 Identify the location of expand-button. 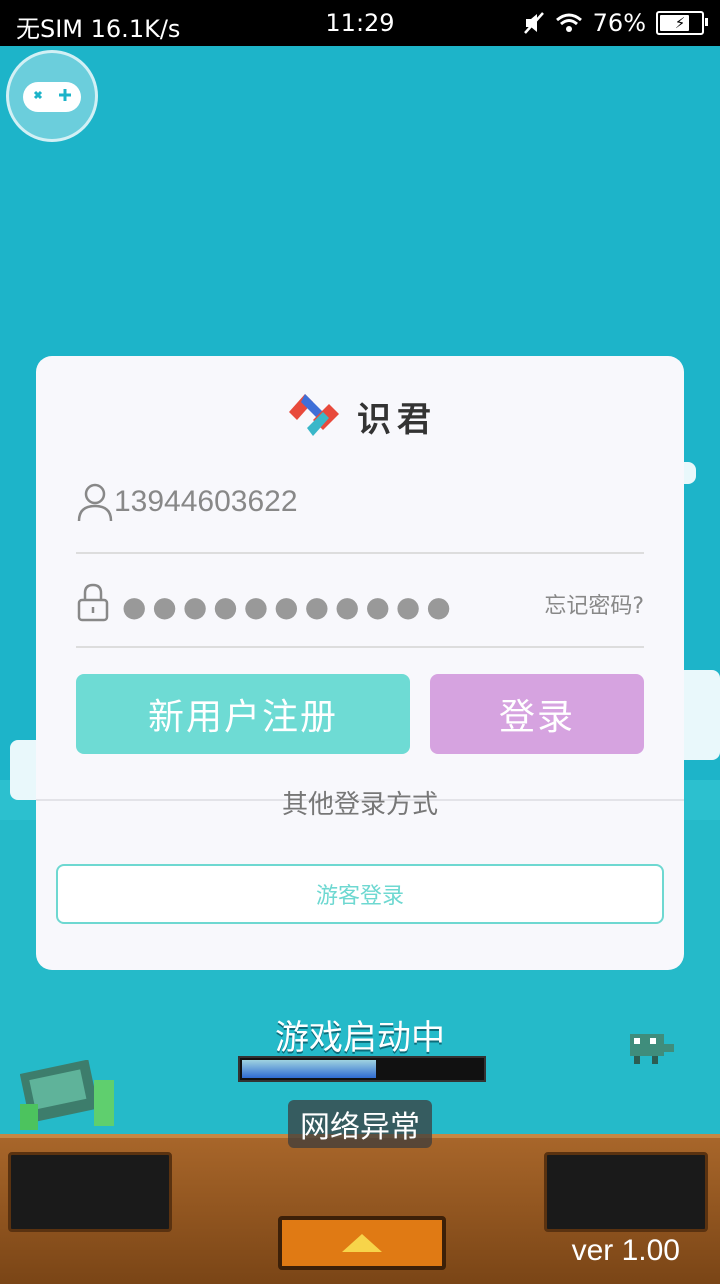
(362, 1243).